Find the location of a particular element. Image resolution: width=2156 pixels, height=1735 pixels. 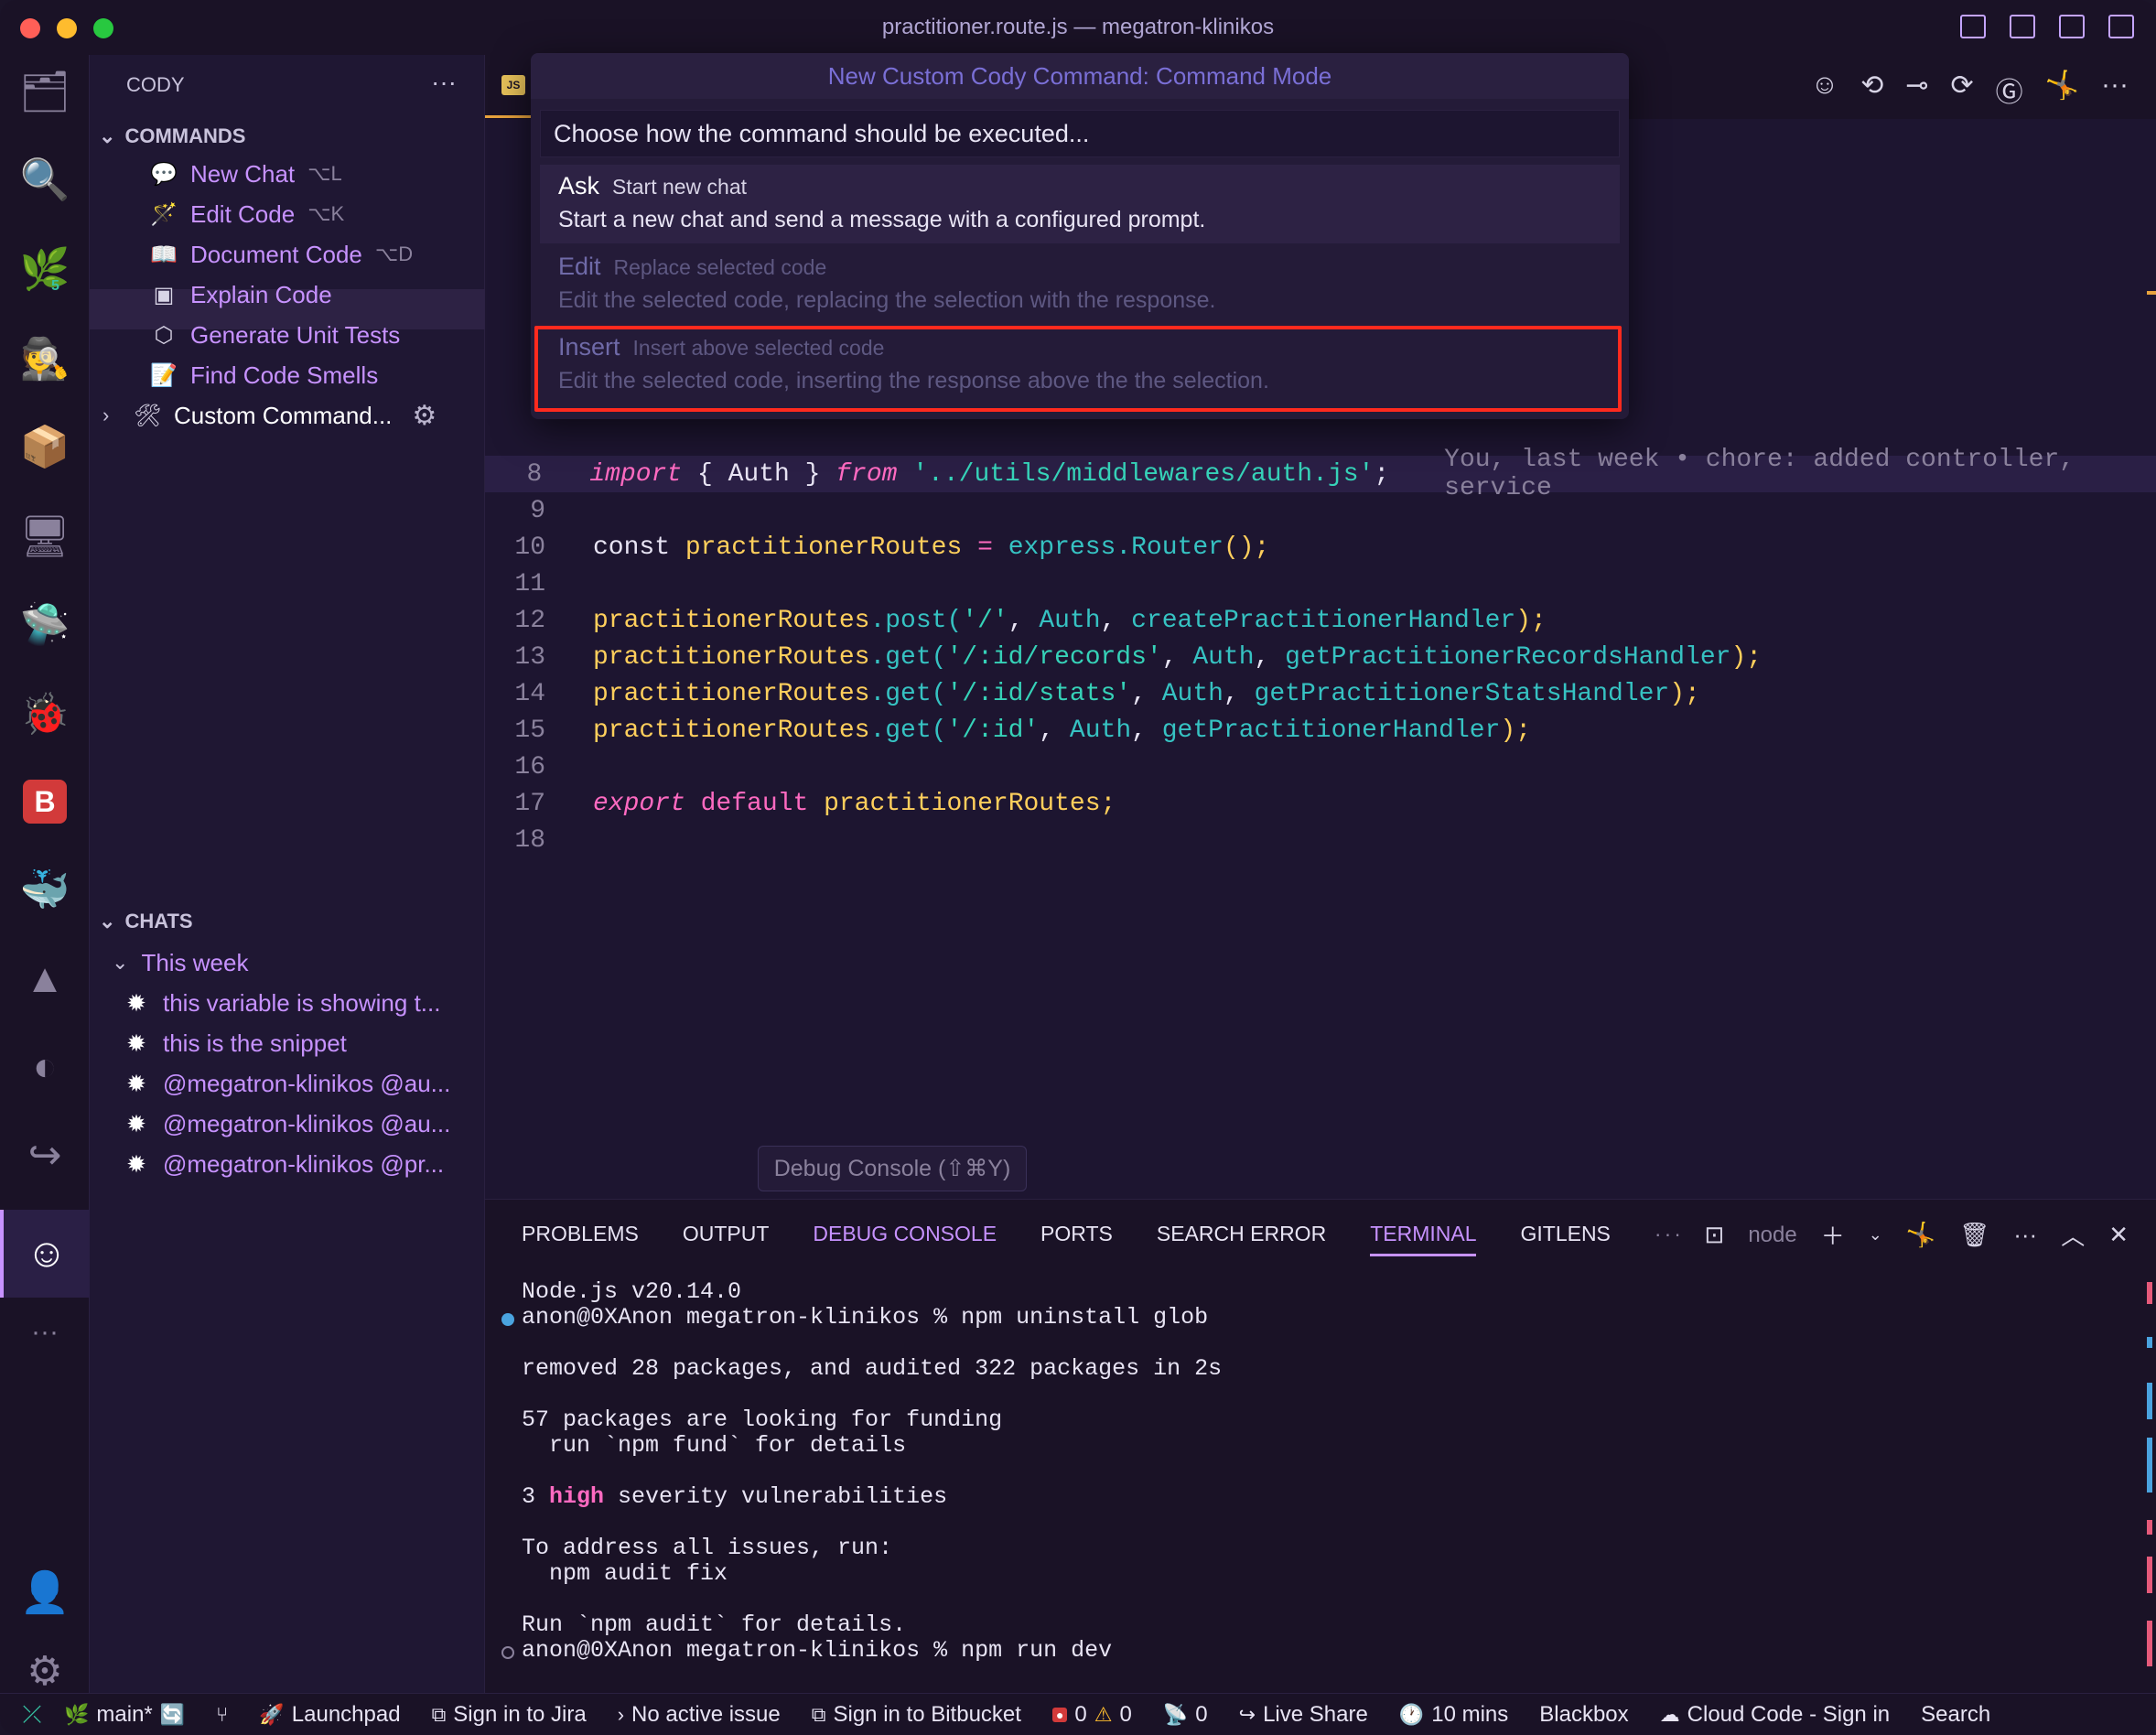

gitlens-icon: ◐ is located at coordinates (45, 1067).